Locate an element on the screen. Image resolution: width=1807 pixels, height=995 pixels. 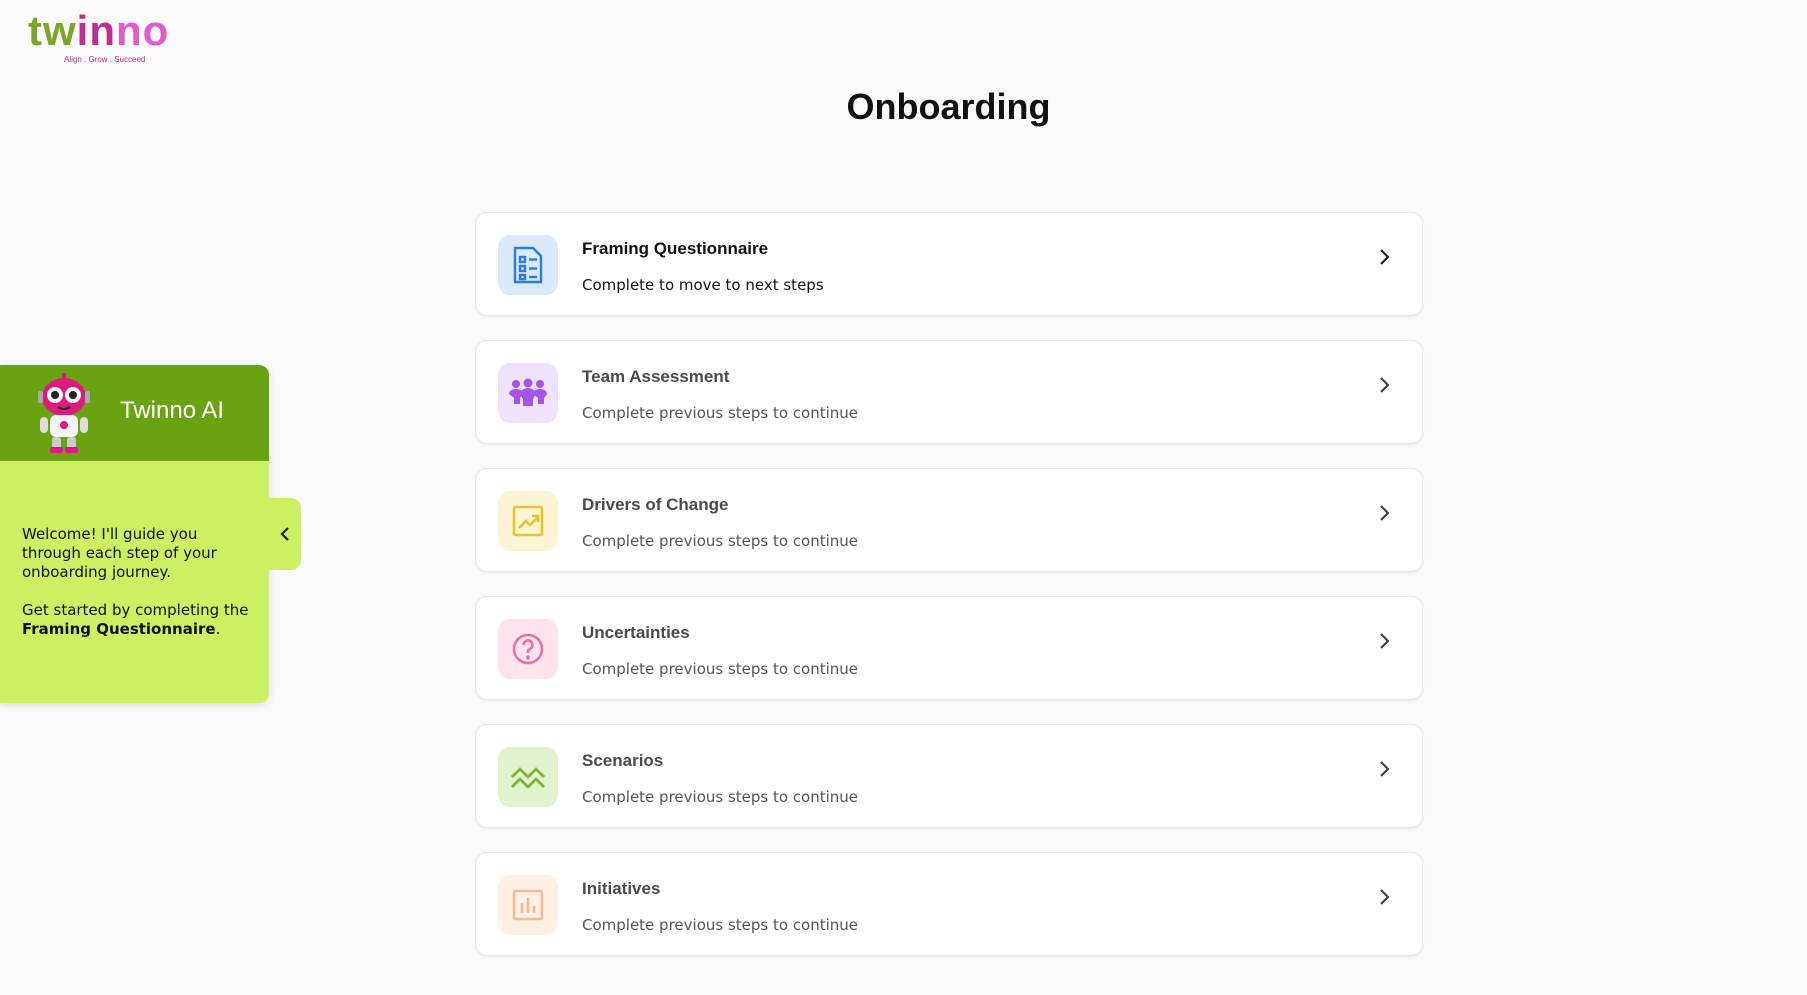
step-title: Scenarios is located at coordinates (623, 760).